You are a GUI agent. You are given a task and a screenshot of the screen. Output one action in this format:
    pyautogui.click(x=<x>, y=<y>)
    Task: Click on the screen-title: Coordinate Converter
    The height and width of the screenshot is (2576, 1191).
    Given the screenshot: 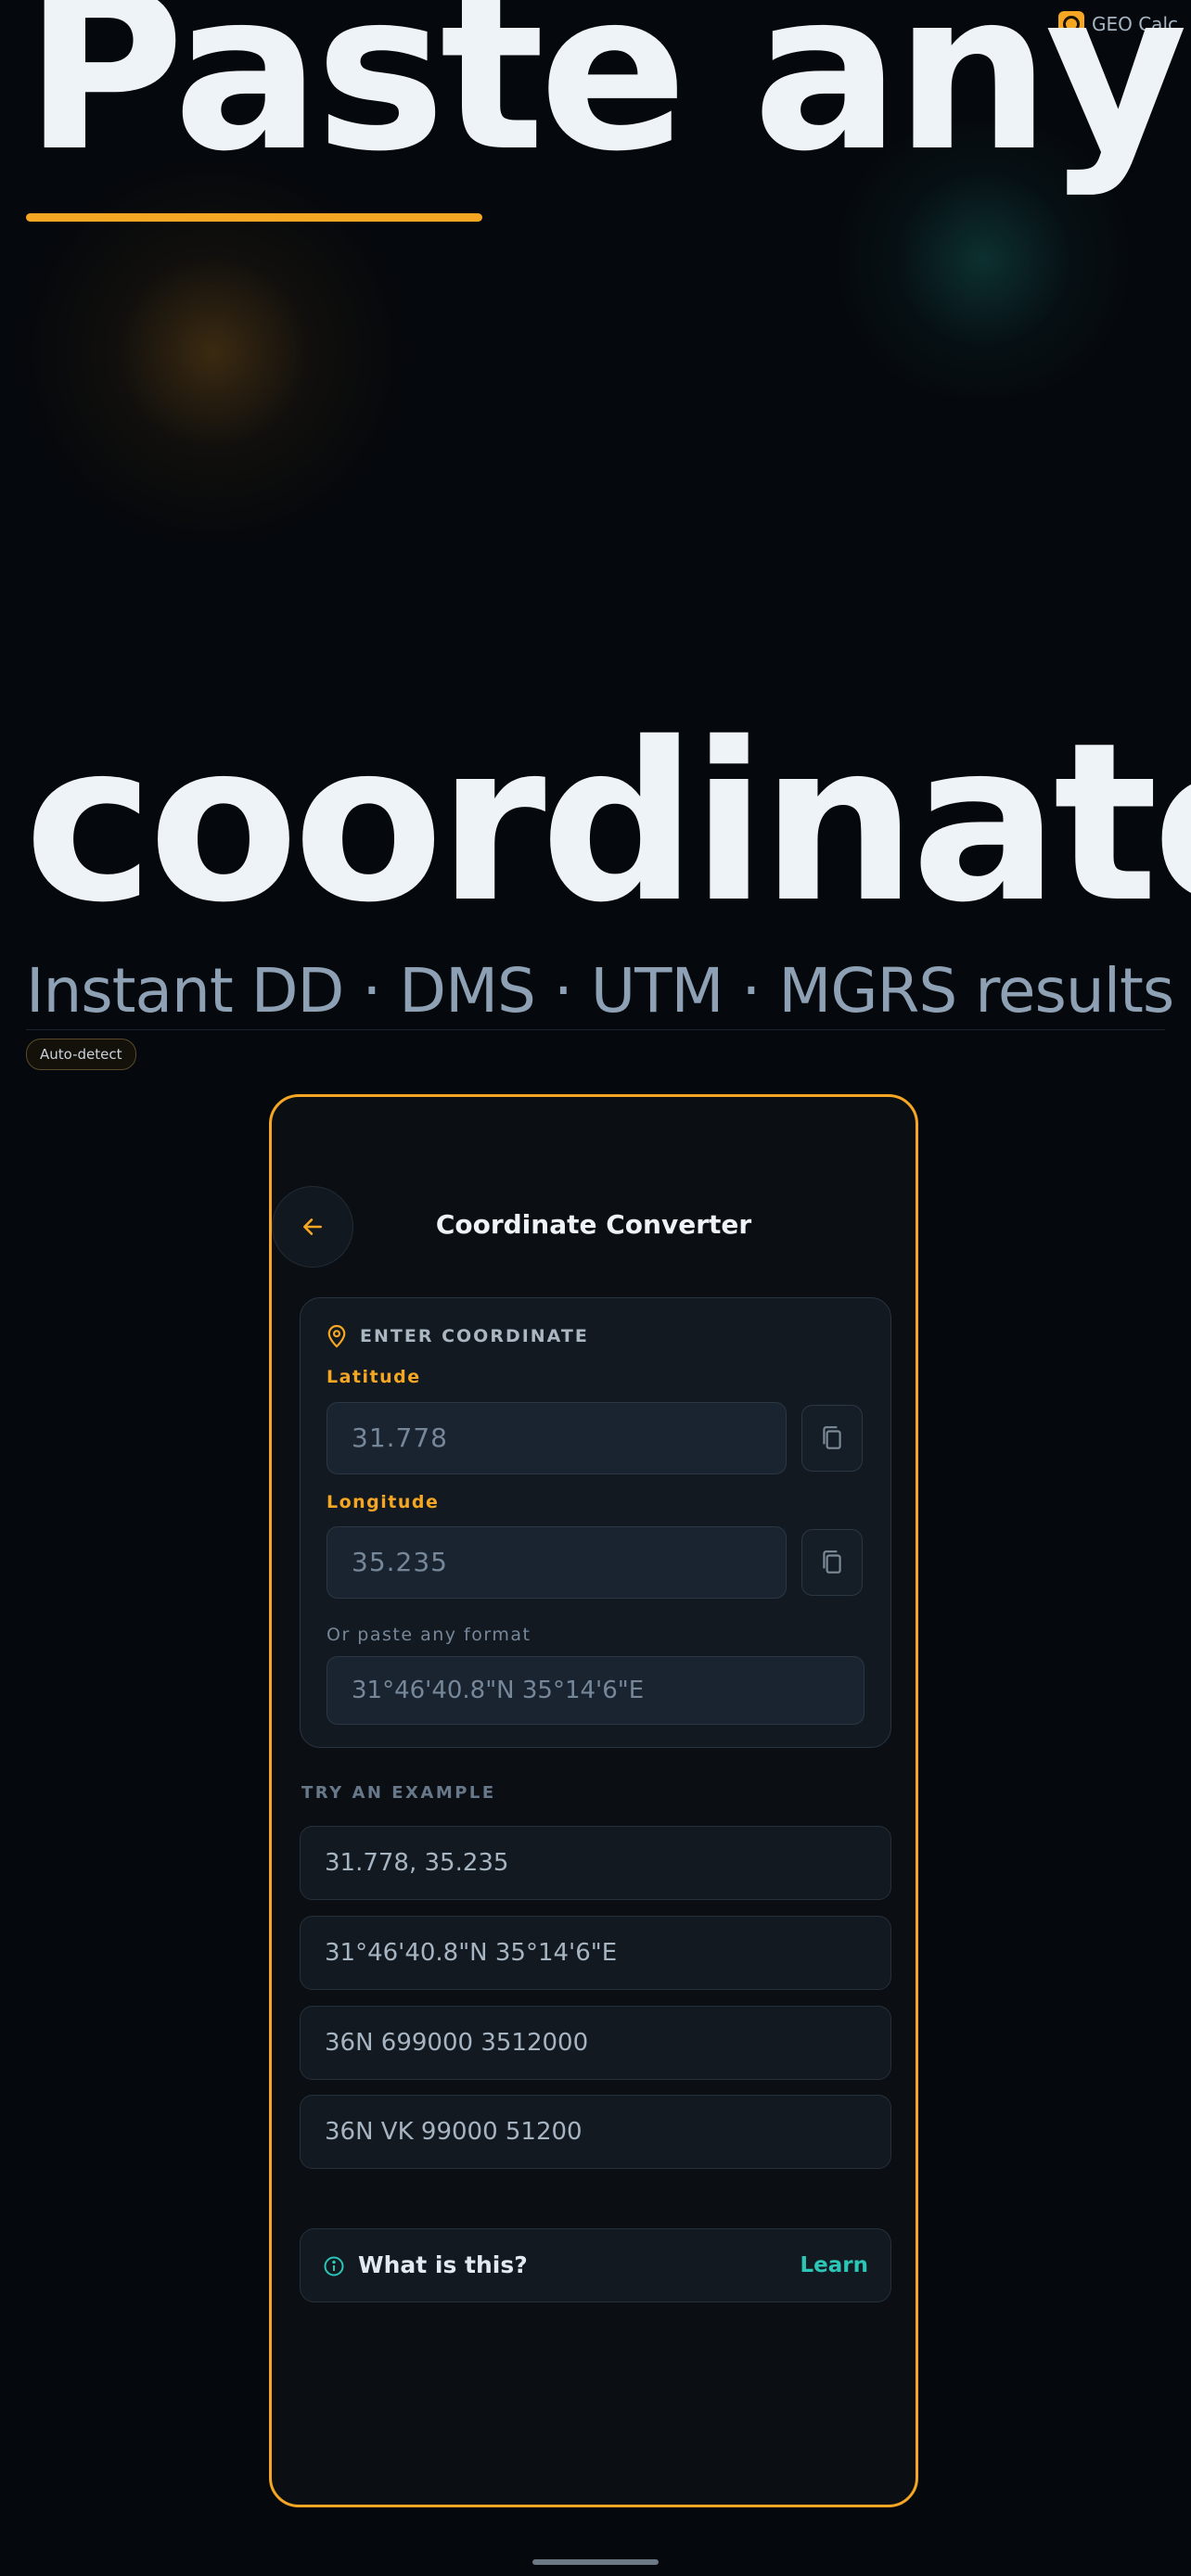 What is the action you would take?
    pyautogui.click(x=593, y=1224)
    